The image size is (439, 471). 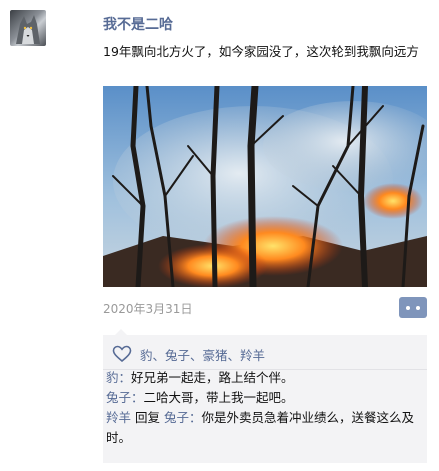 I want to click on author-avatar, so click(x=28, y=28).